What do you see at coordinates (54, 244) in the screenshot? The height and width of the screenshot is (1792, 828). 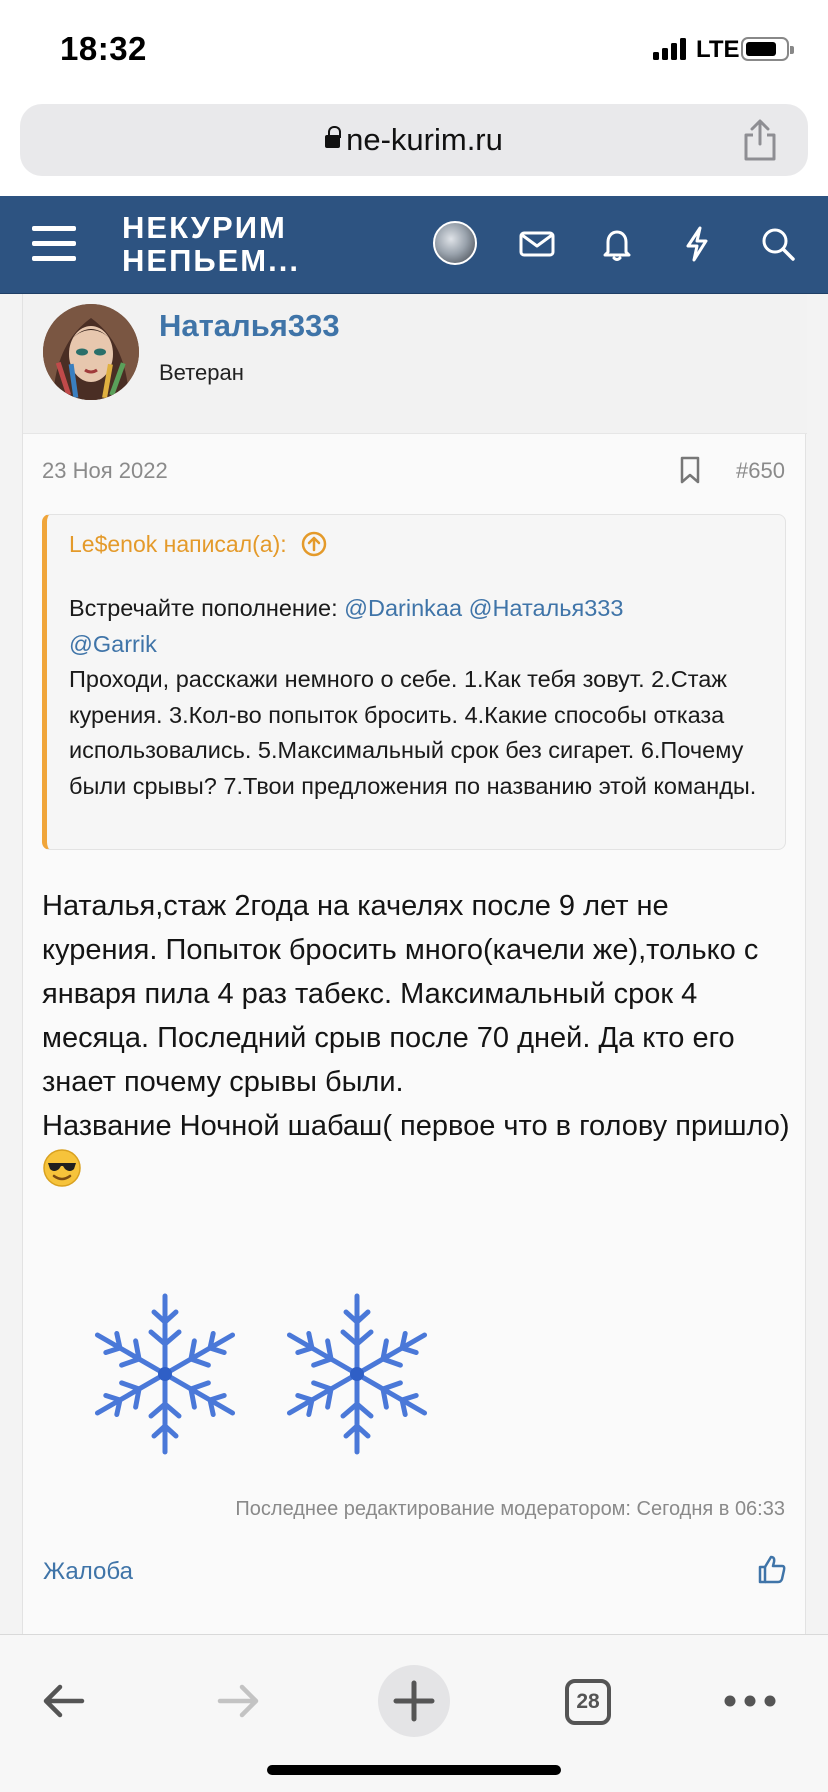 I see `menu-icon` at bounding box center [54, 244].